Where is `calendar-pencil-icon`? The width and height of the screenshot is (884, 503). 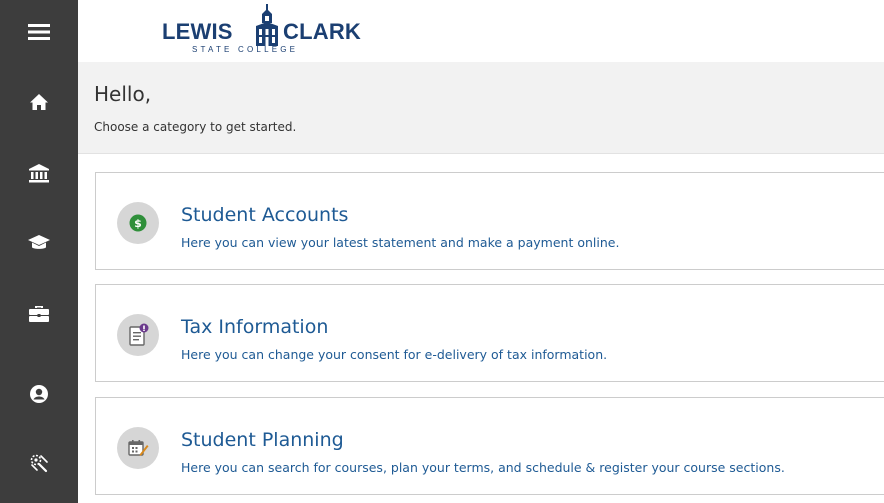 calendar-pencil-icon is located at coordinates (138, 448).